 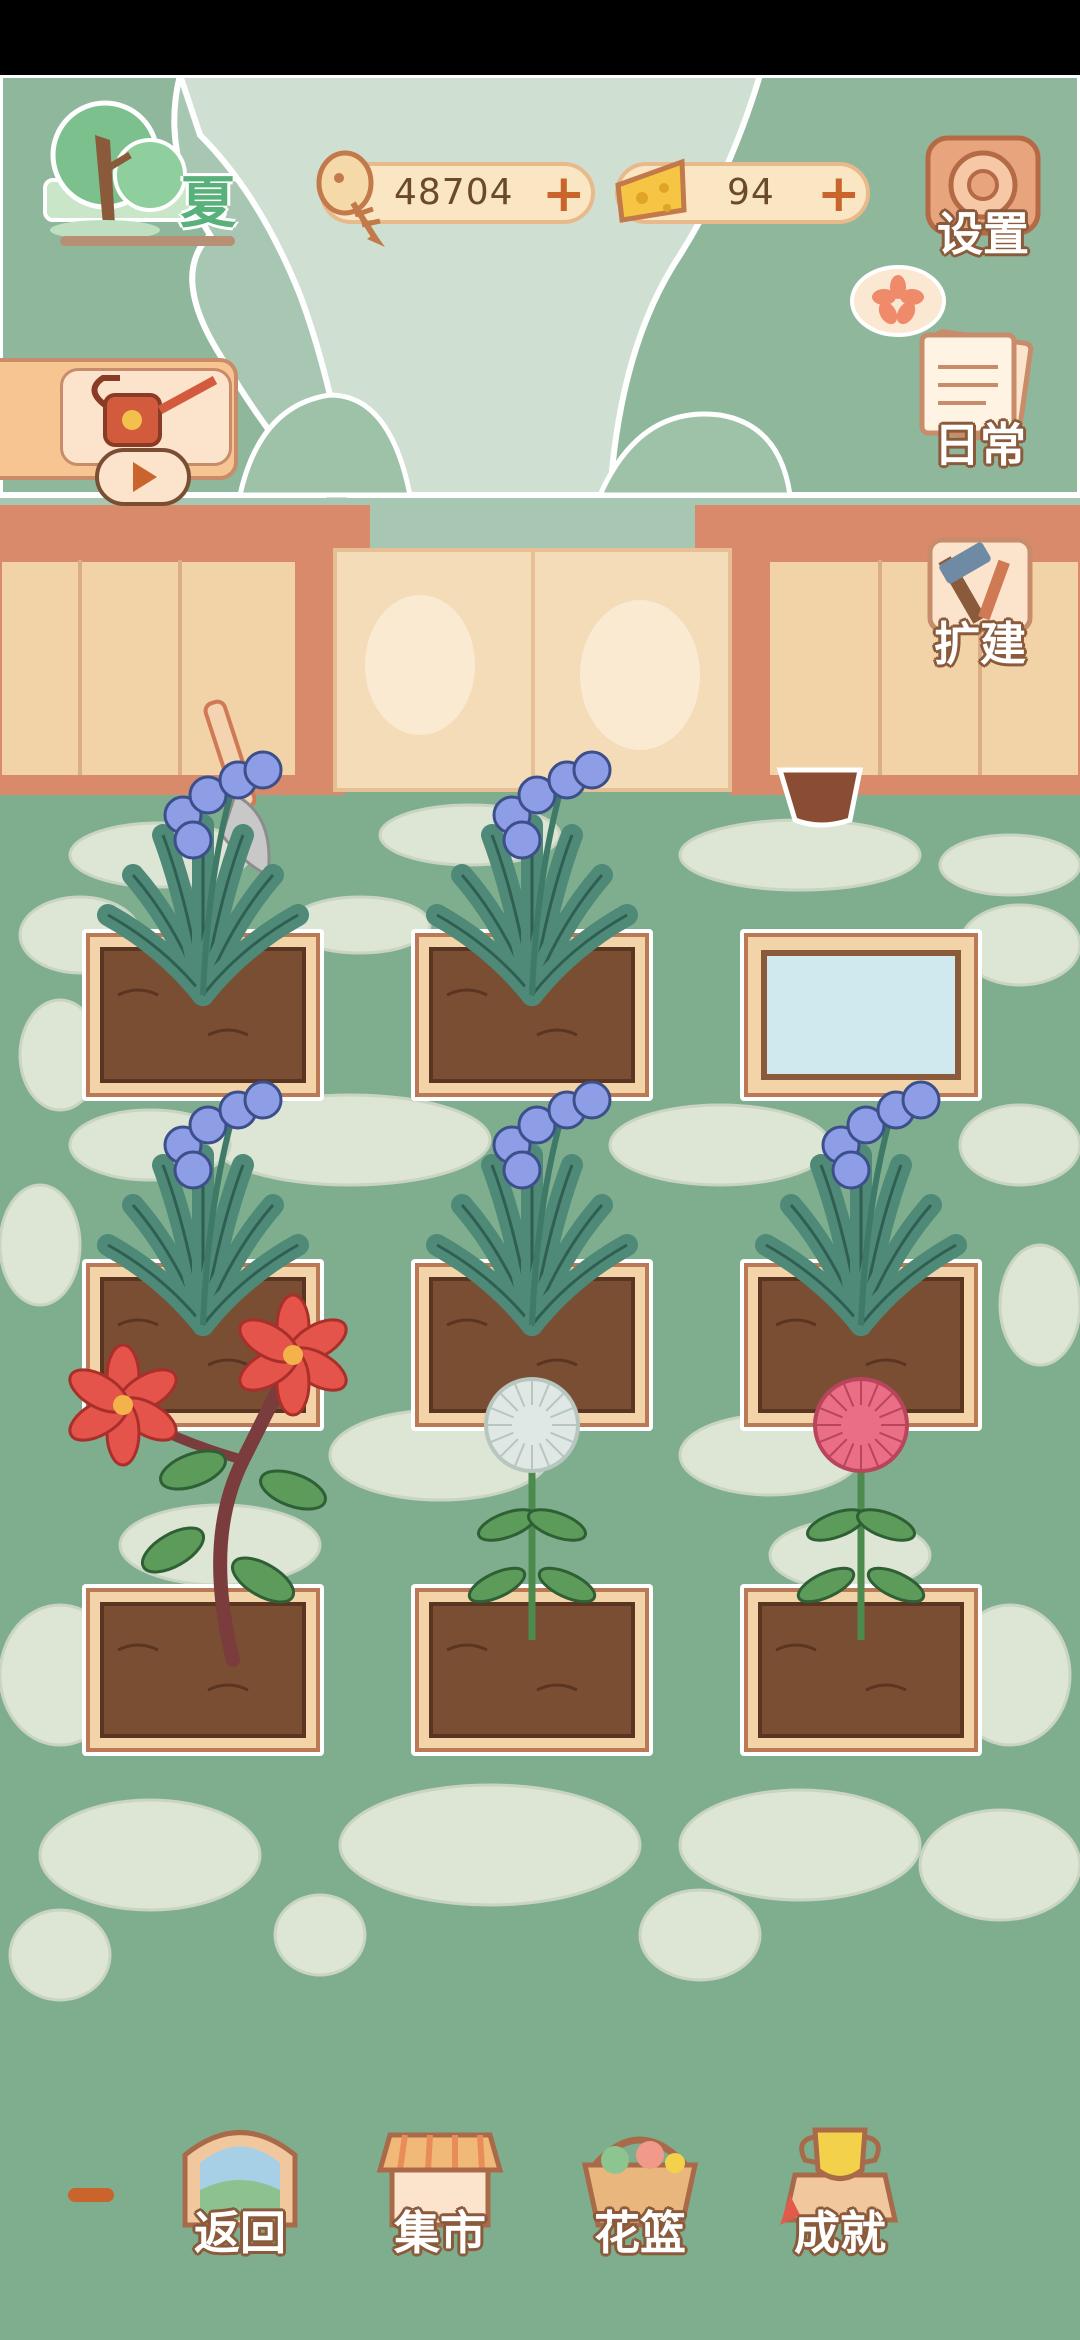 I want to click on basket-button: 花篮, so click(x=640, y=2190).